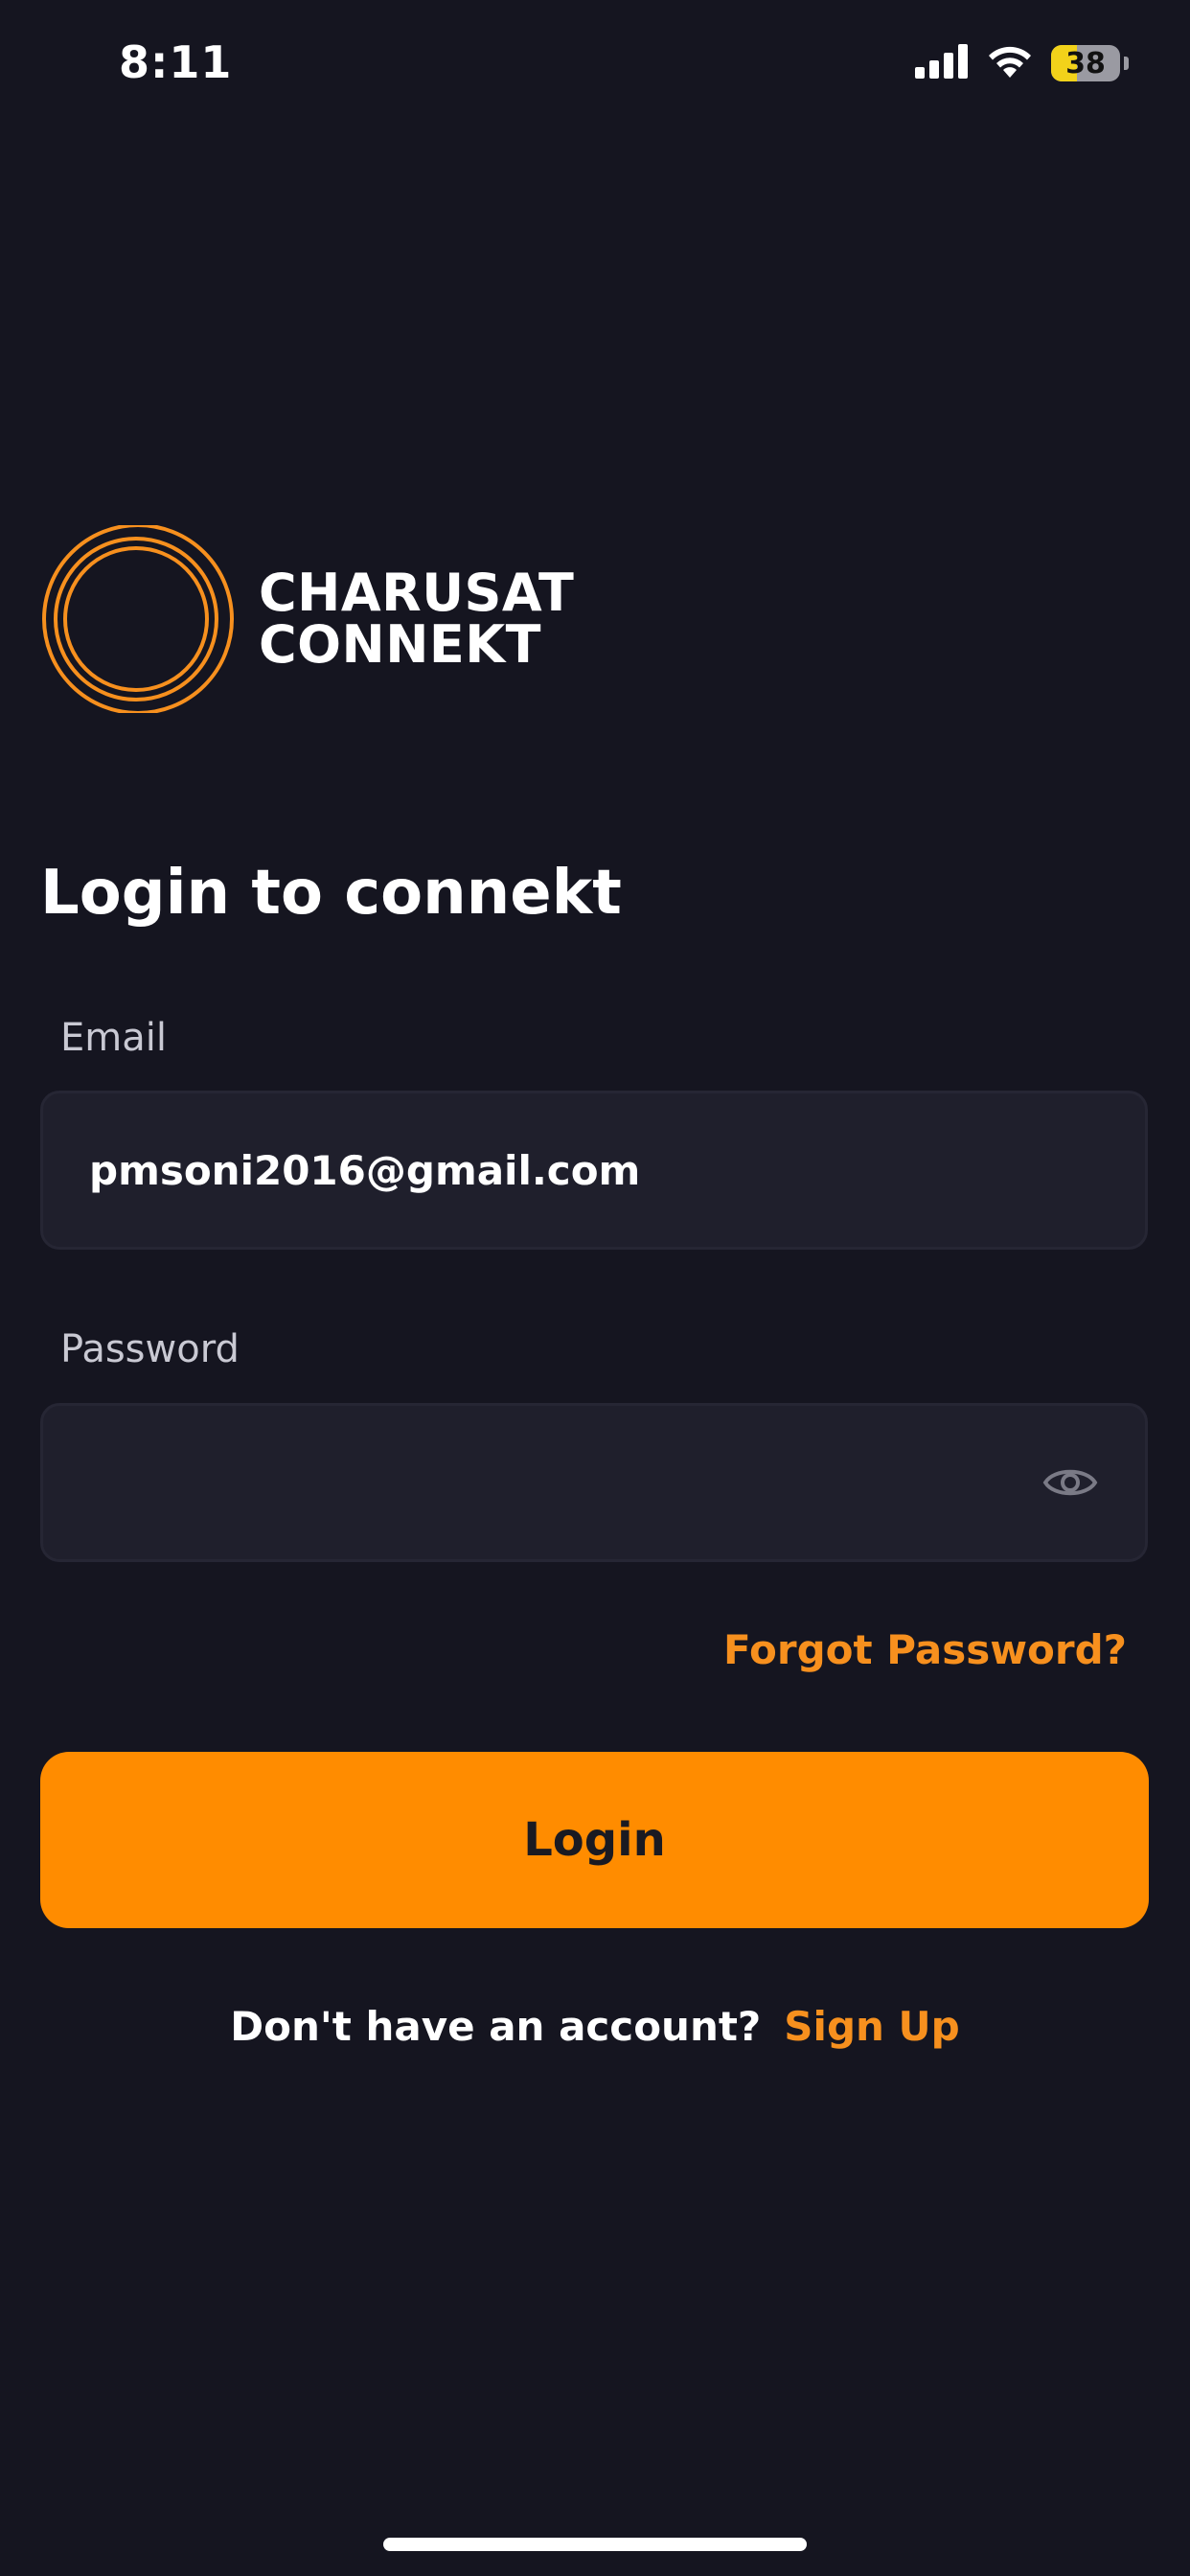  Describe the element at coordinates (331, 893) in the screenshot. I see `page-title: Login to connekt` at that location.